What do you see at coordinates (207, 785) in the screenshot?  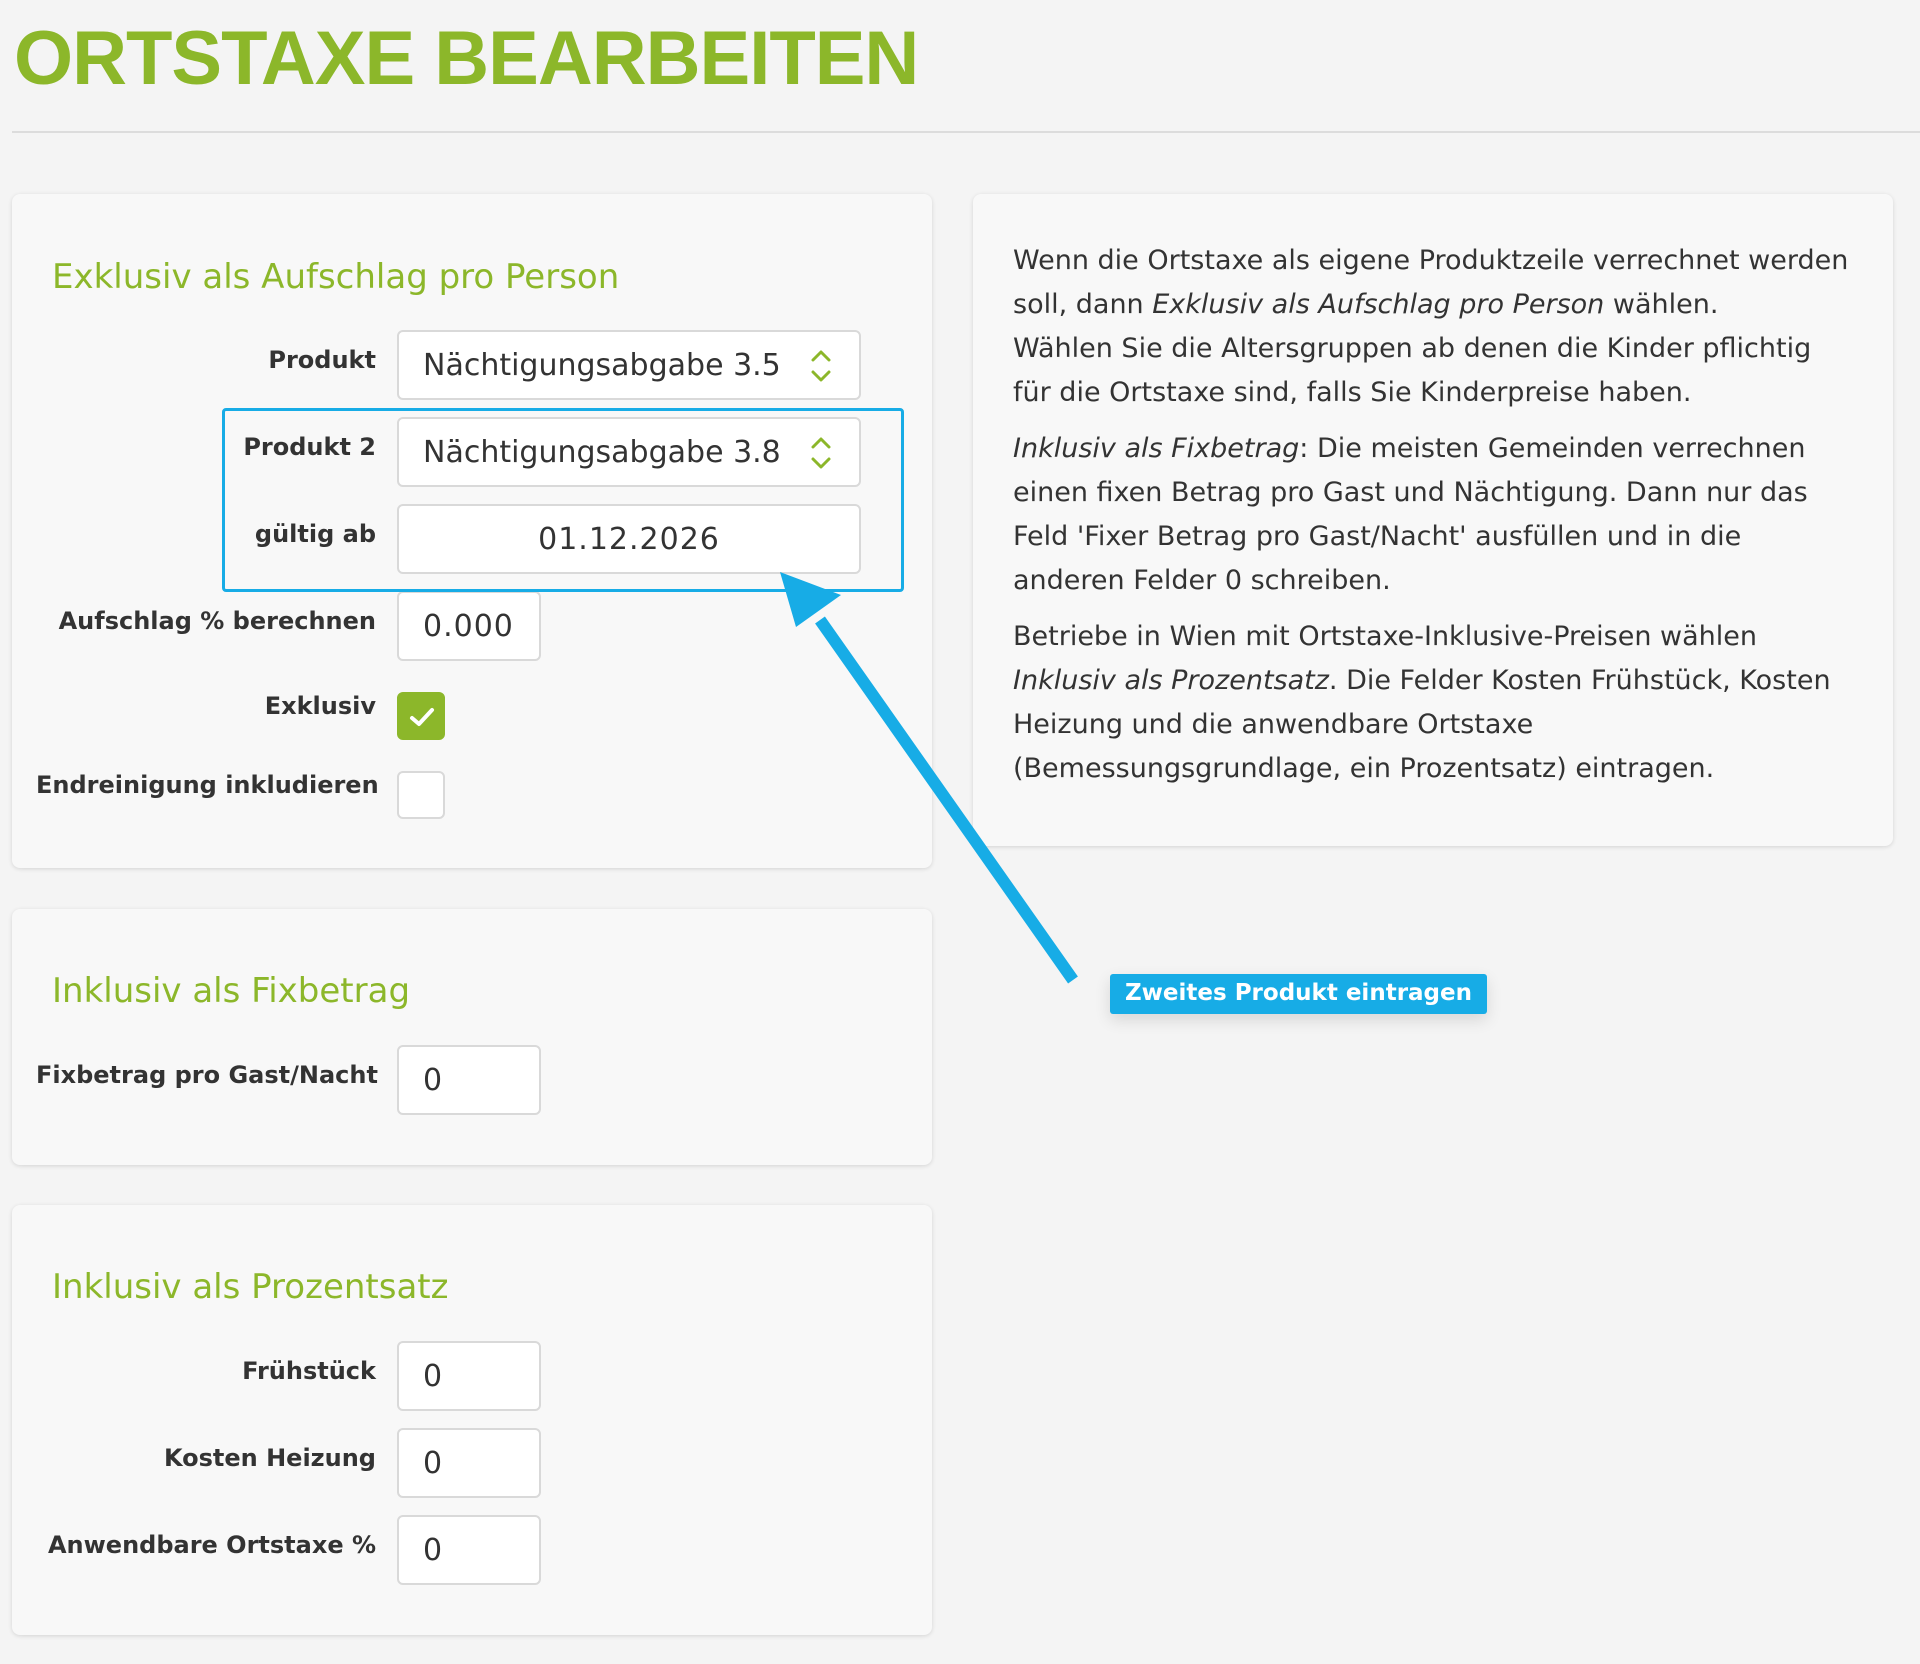 I see `endreinigung-label: Endreinigung inkludieren` at bounding box center [207, 785].